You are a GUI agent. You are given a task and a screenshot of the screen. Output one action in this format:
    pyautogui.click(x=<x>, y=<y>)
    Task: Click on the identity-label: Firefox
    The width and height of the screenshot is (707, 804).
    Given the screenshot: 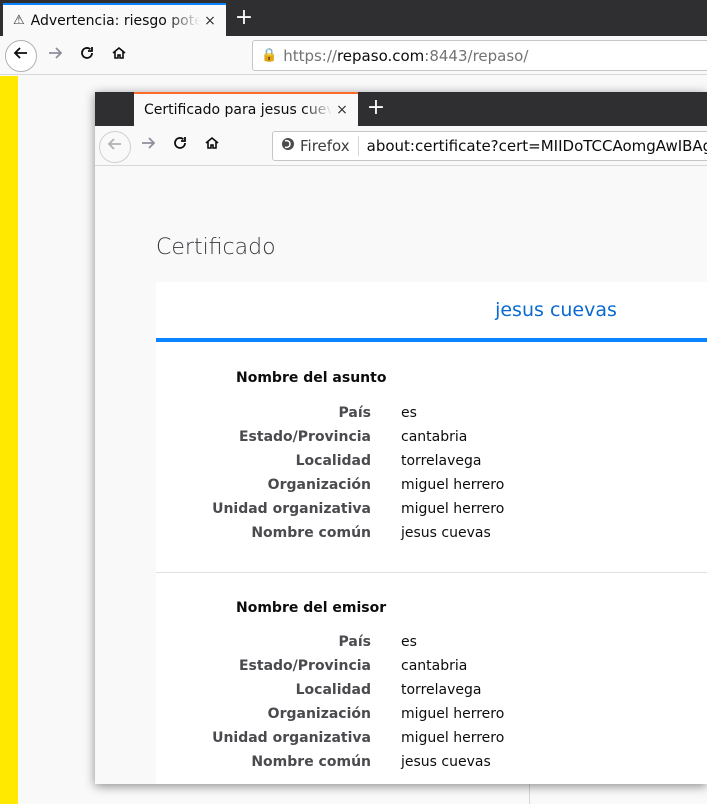 What is the action you would take?
    pyautogui.click(x=325, y=146)
    